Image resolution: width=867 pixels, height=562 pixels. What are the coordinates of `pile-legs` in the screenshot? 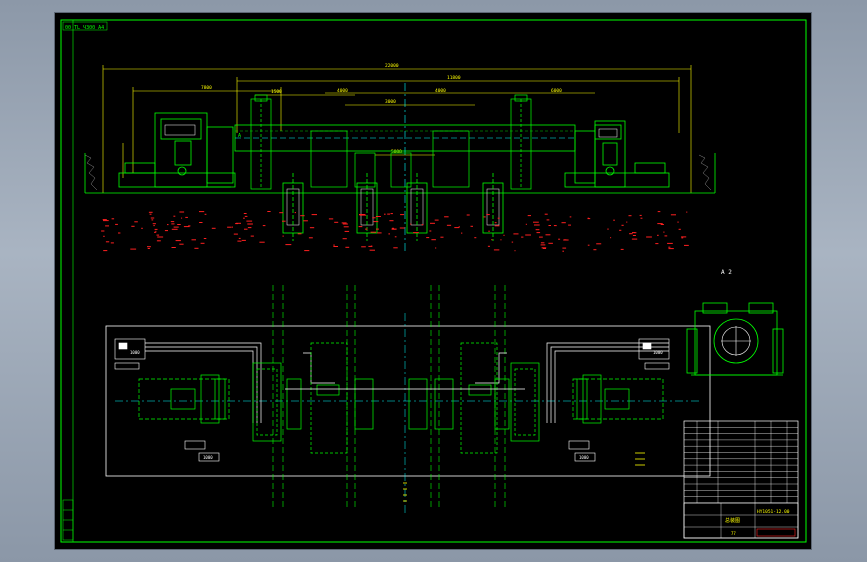 It's located at (393, 207).